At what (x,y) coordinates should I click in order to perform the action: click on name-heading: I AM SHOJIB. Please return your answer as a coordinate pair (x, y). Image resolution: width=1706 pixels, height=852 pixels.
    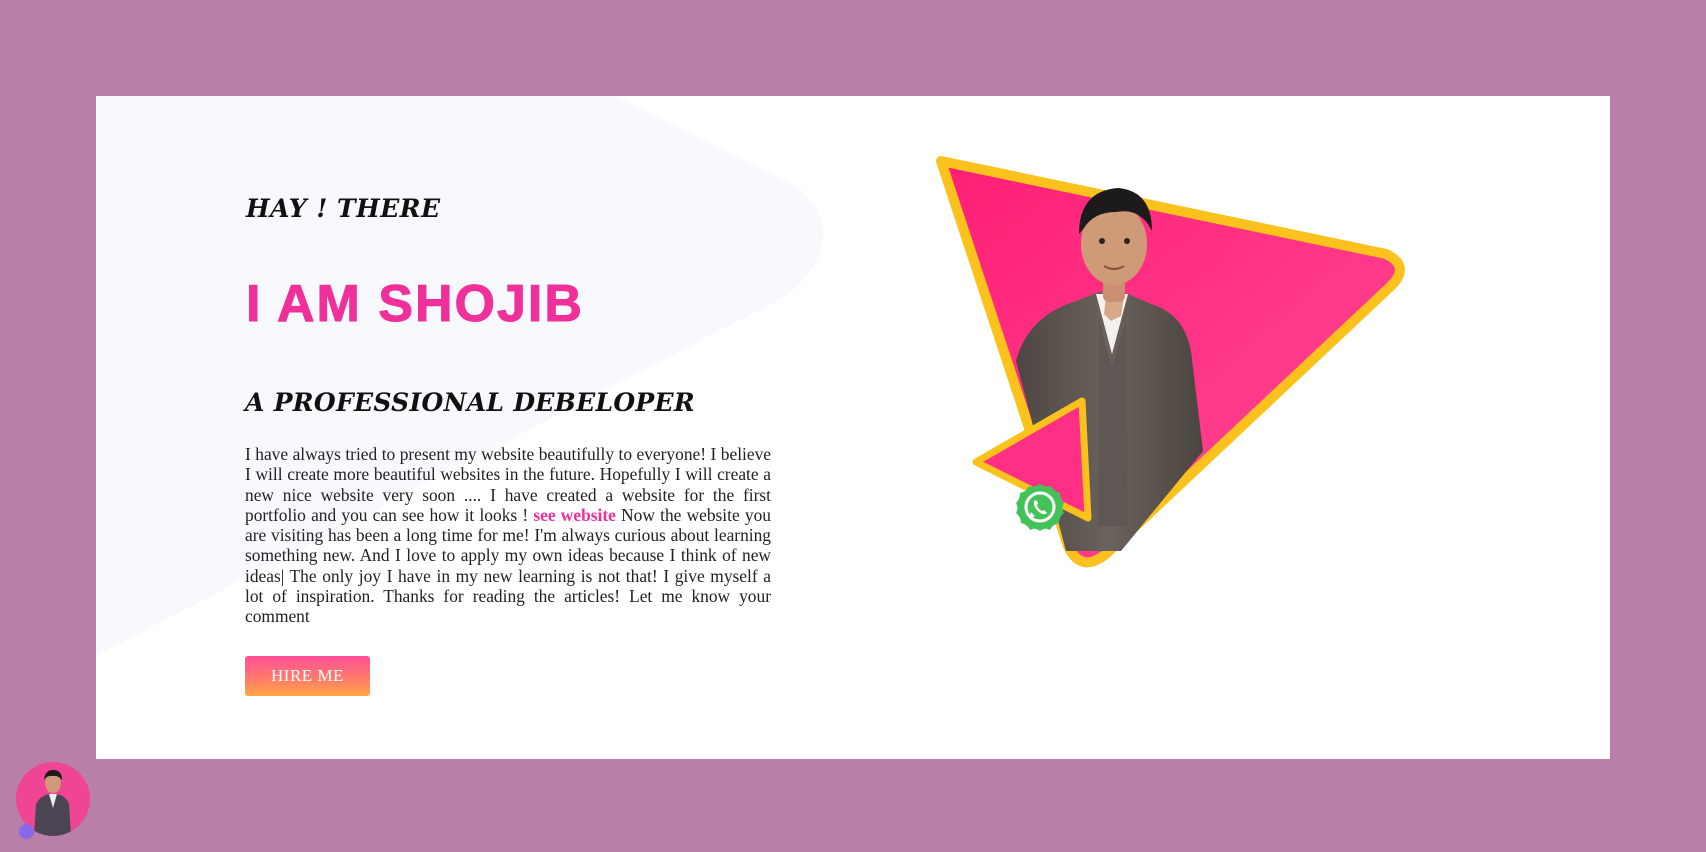
    Looking at the image, I should click on (415, 304).